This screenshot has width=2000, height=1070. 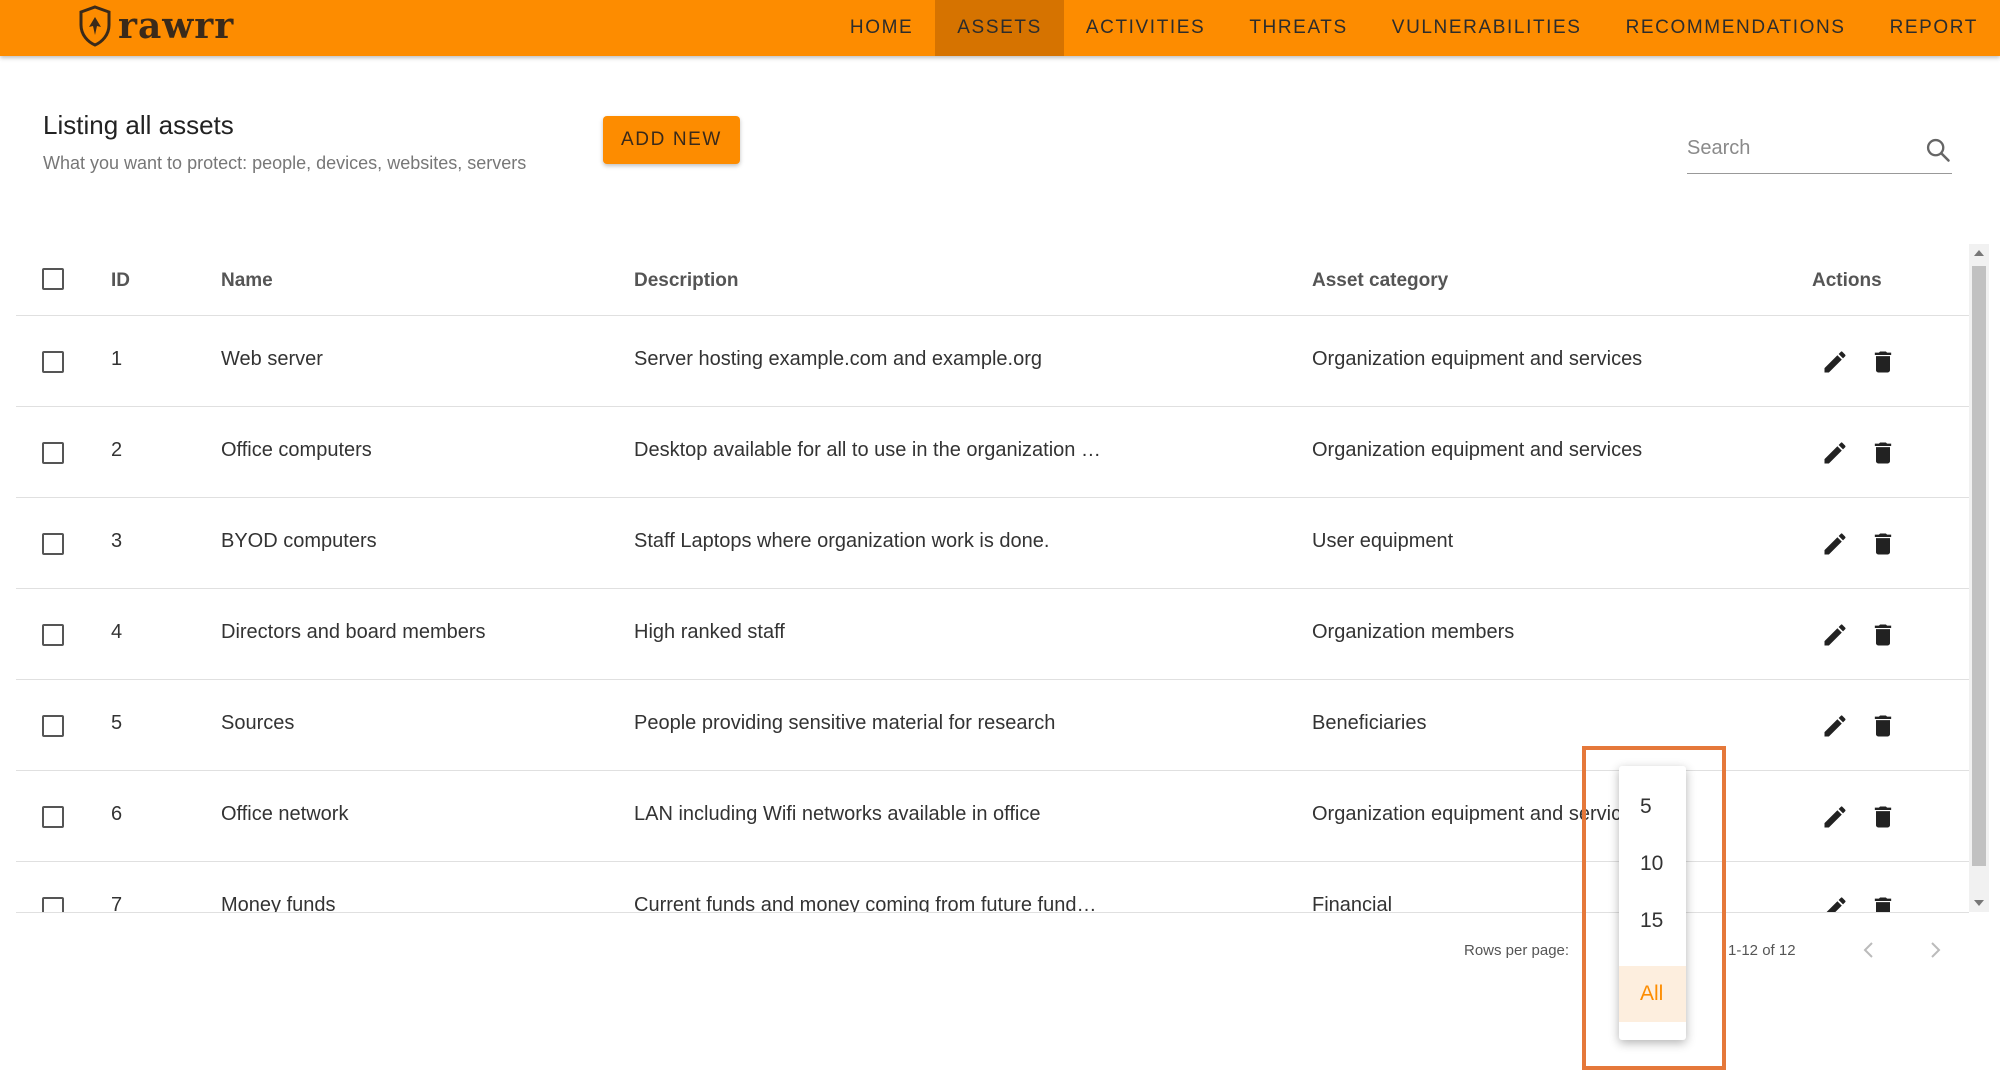 What do you see at coordinates (120, 281) in the screenshot?
I see `column-header-id: ID` at bounding box center [120, 281].